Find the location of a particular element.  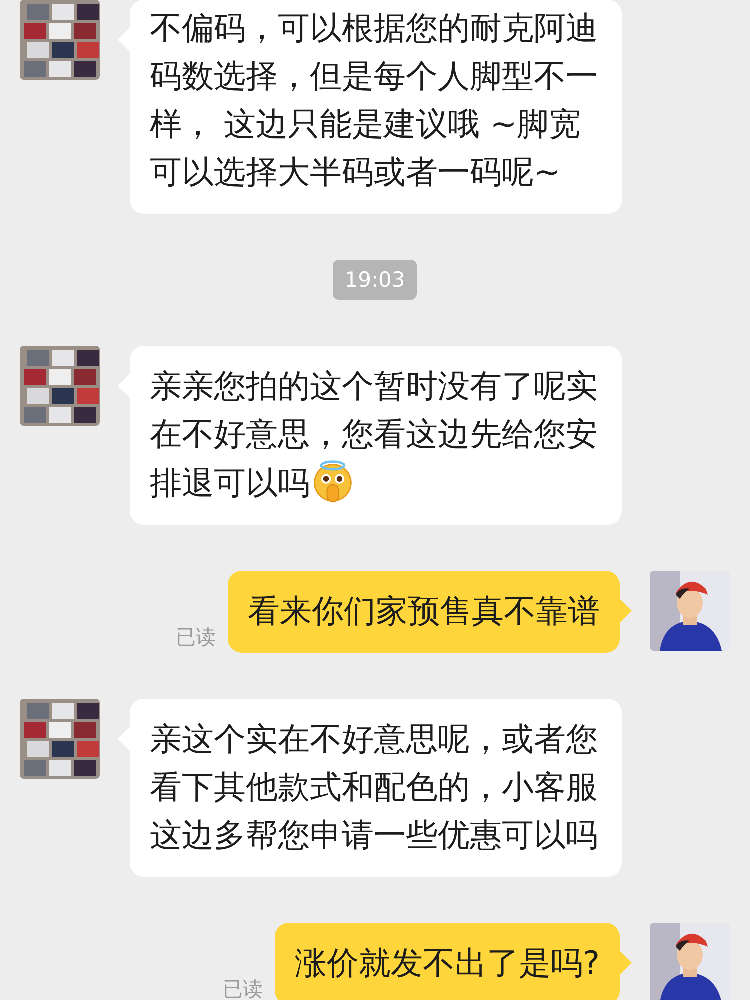

message-text: 排退可以吗 is located at coordinates (230, 483).